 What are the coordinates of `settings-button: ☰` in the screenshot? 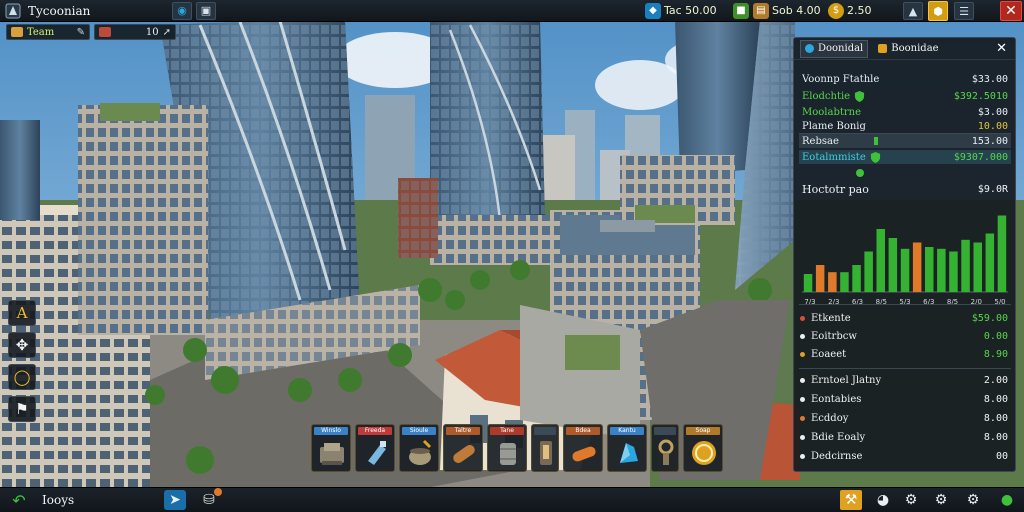 It's located at (964, 11).